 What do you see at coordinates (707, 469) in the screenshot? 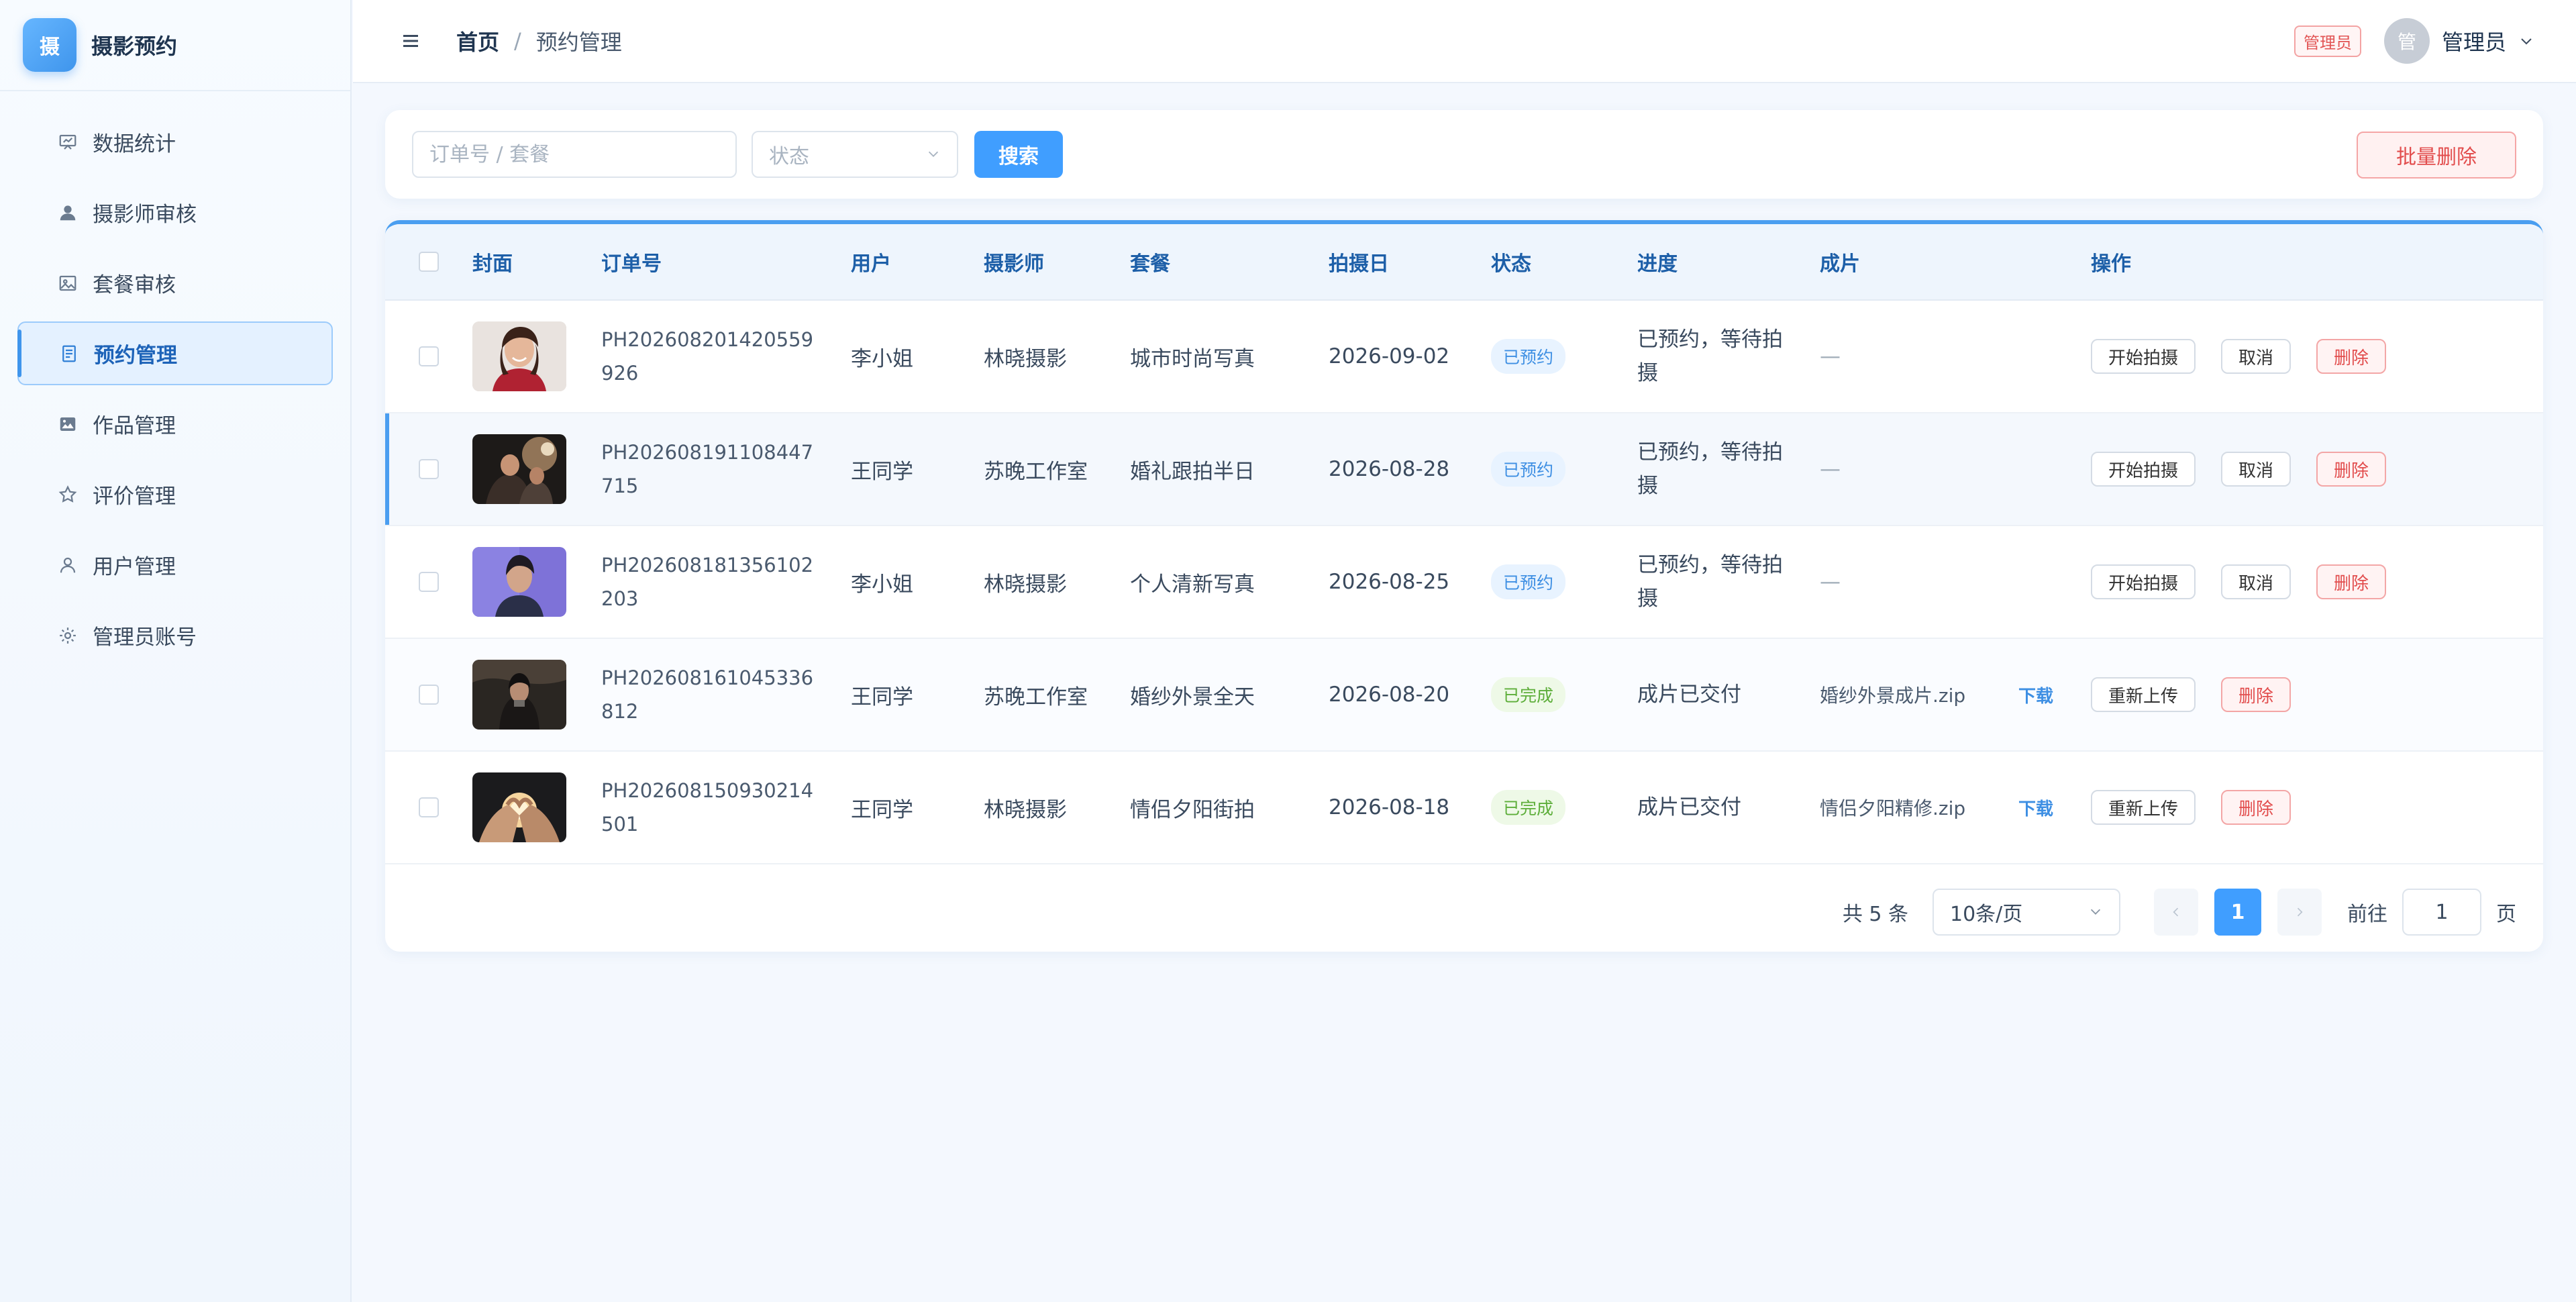
I see `order-number: PH202608191108447715` at bounding box center [707, 469].